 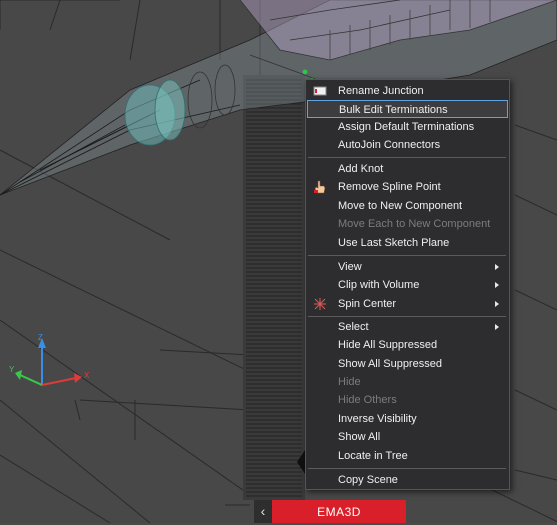 I want to click on menu-item-move-each-to-new-component: Move Each to New Component, so click(x=407, y=224).